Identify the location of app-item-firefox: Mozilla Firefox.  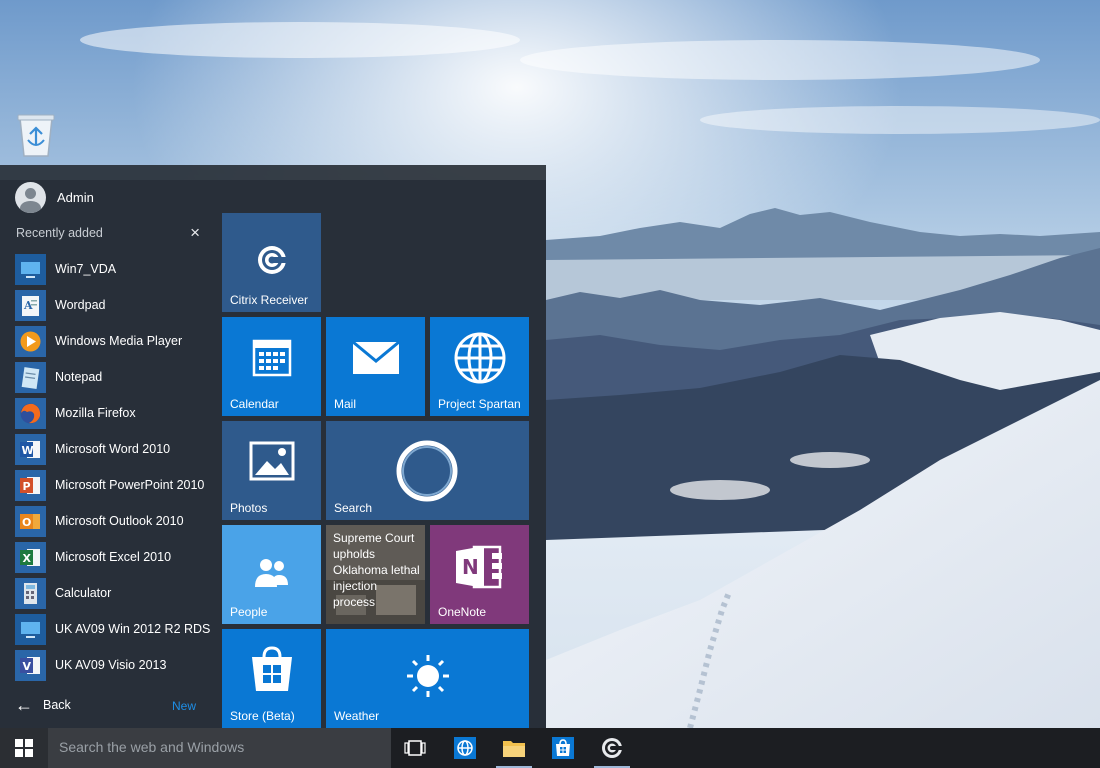
(115, 413).